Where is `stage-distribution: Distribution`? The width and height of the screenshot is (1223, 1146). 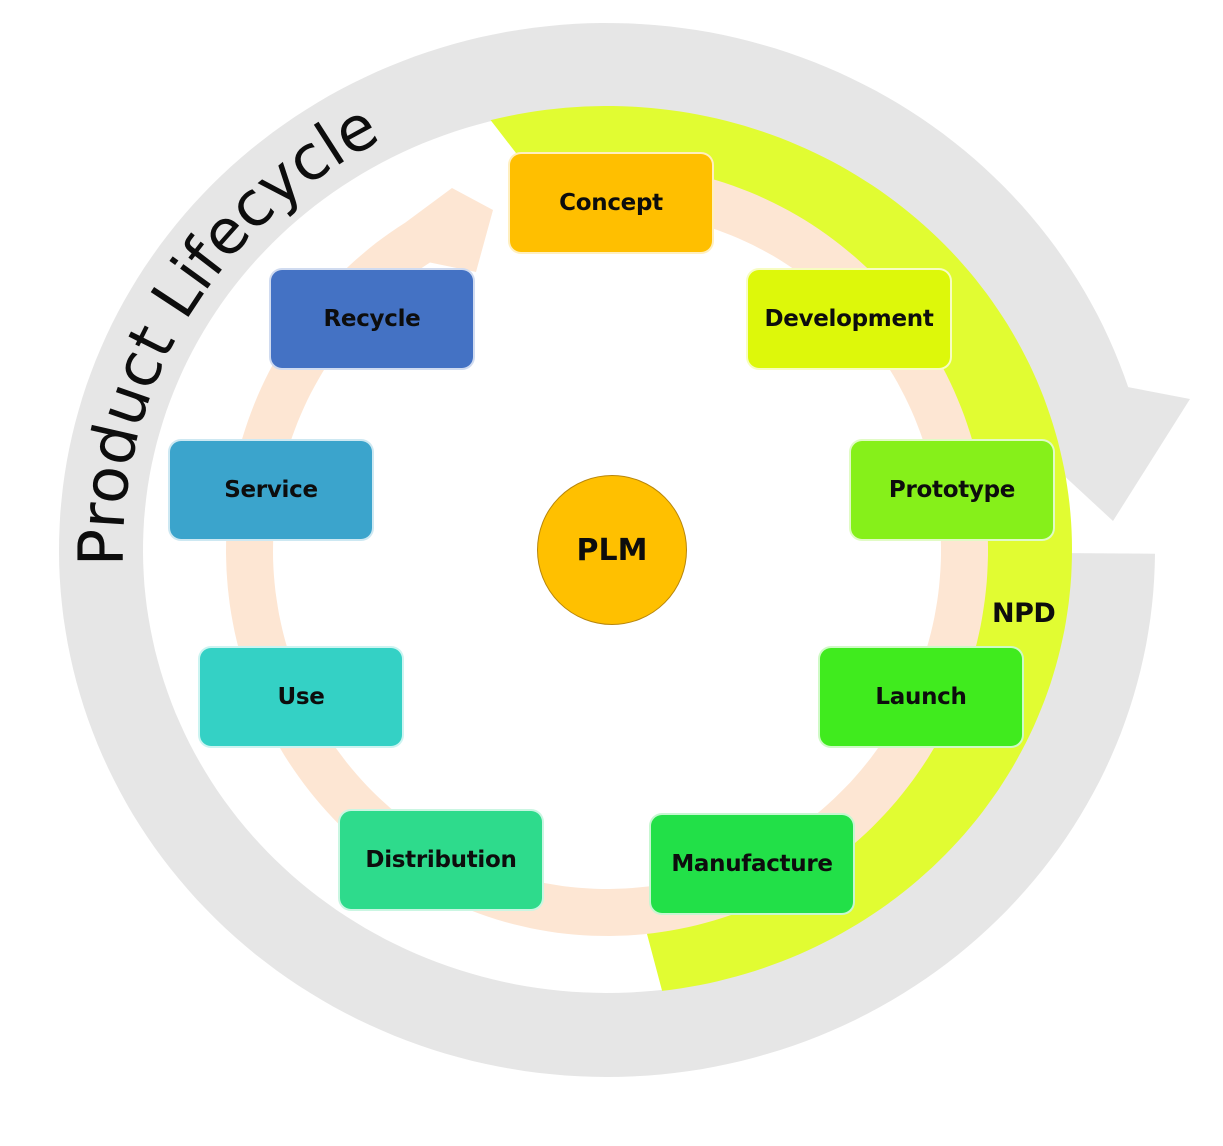
stage-distribution: Distribution is located at coordinates (441, 860).